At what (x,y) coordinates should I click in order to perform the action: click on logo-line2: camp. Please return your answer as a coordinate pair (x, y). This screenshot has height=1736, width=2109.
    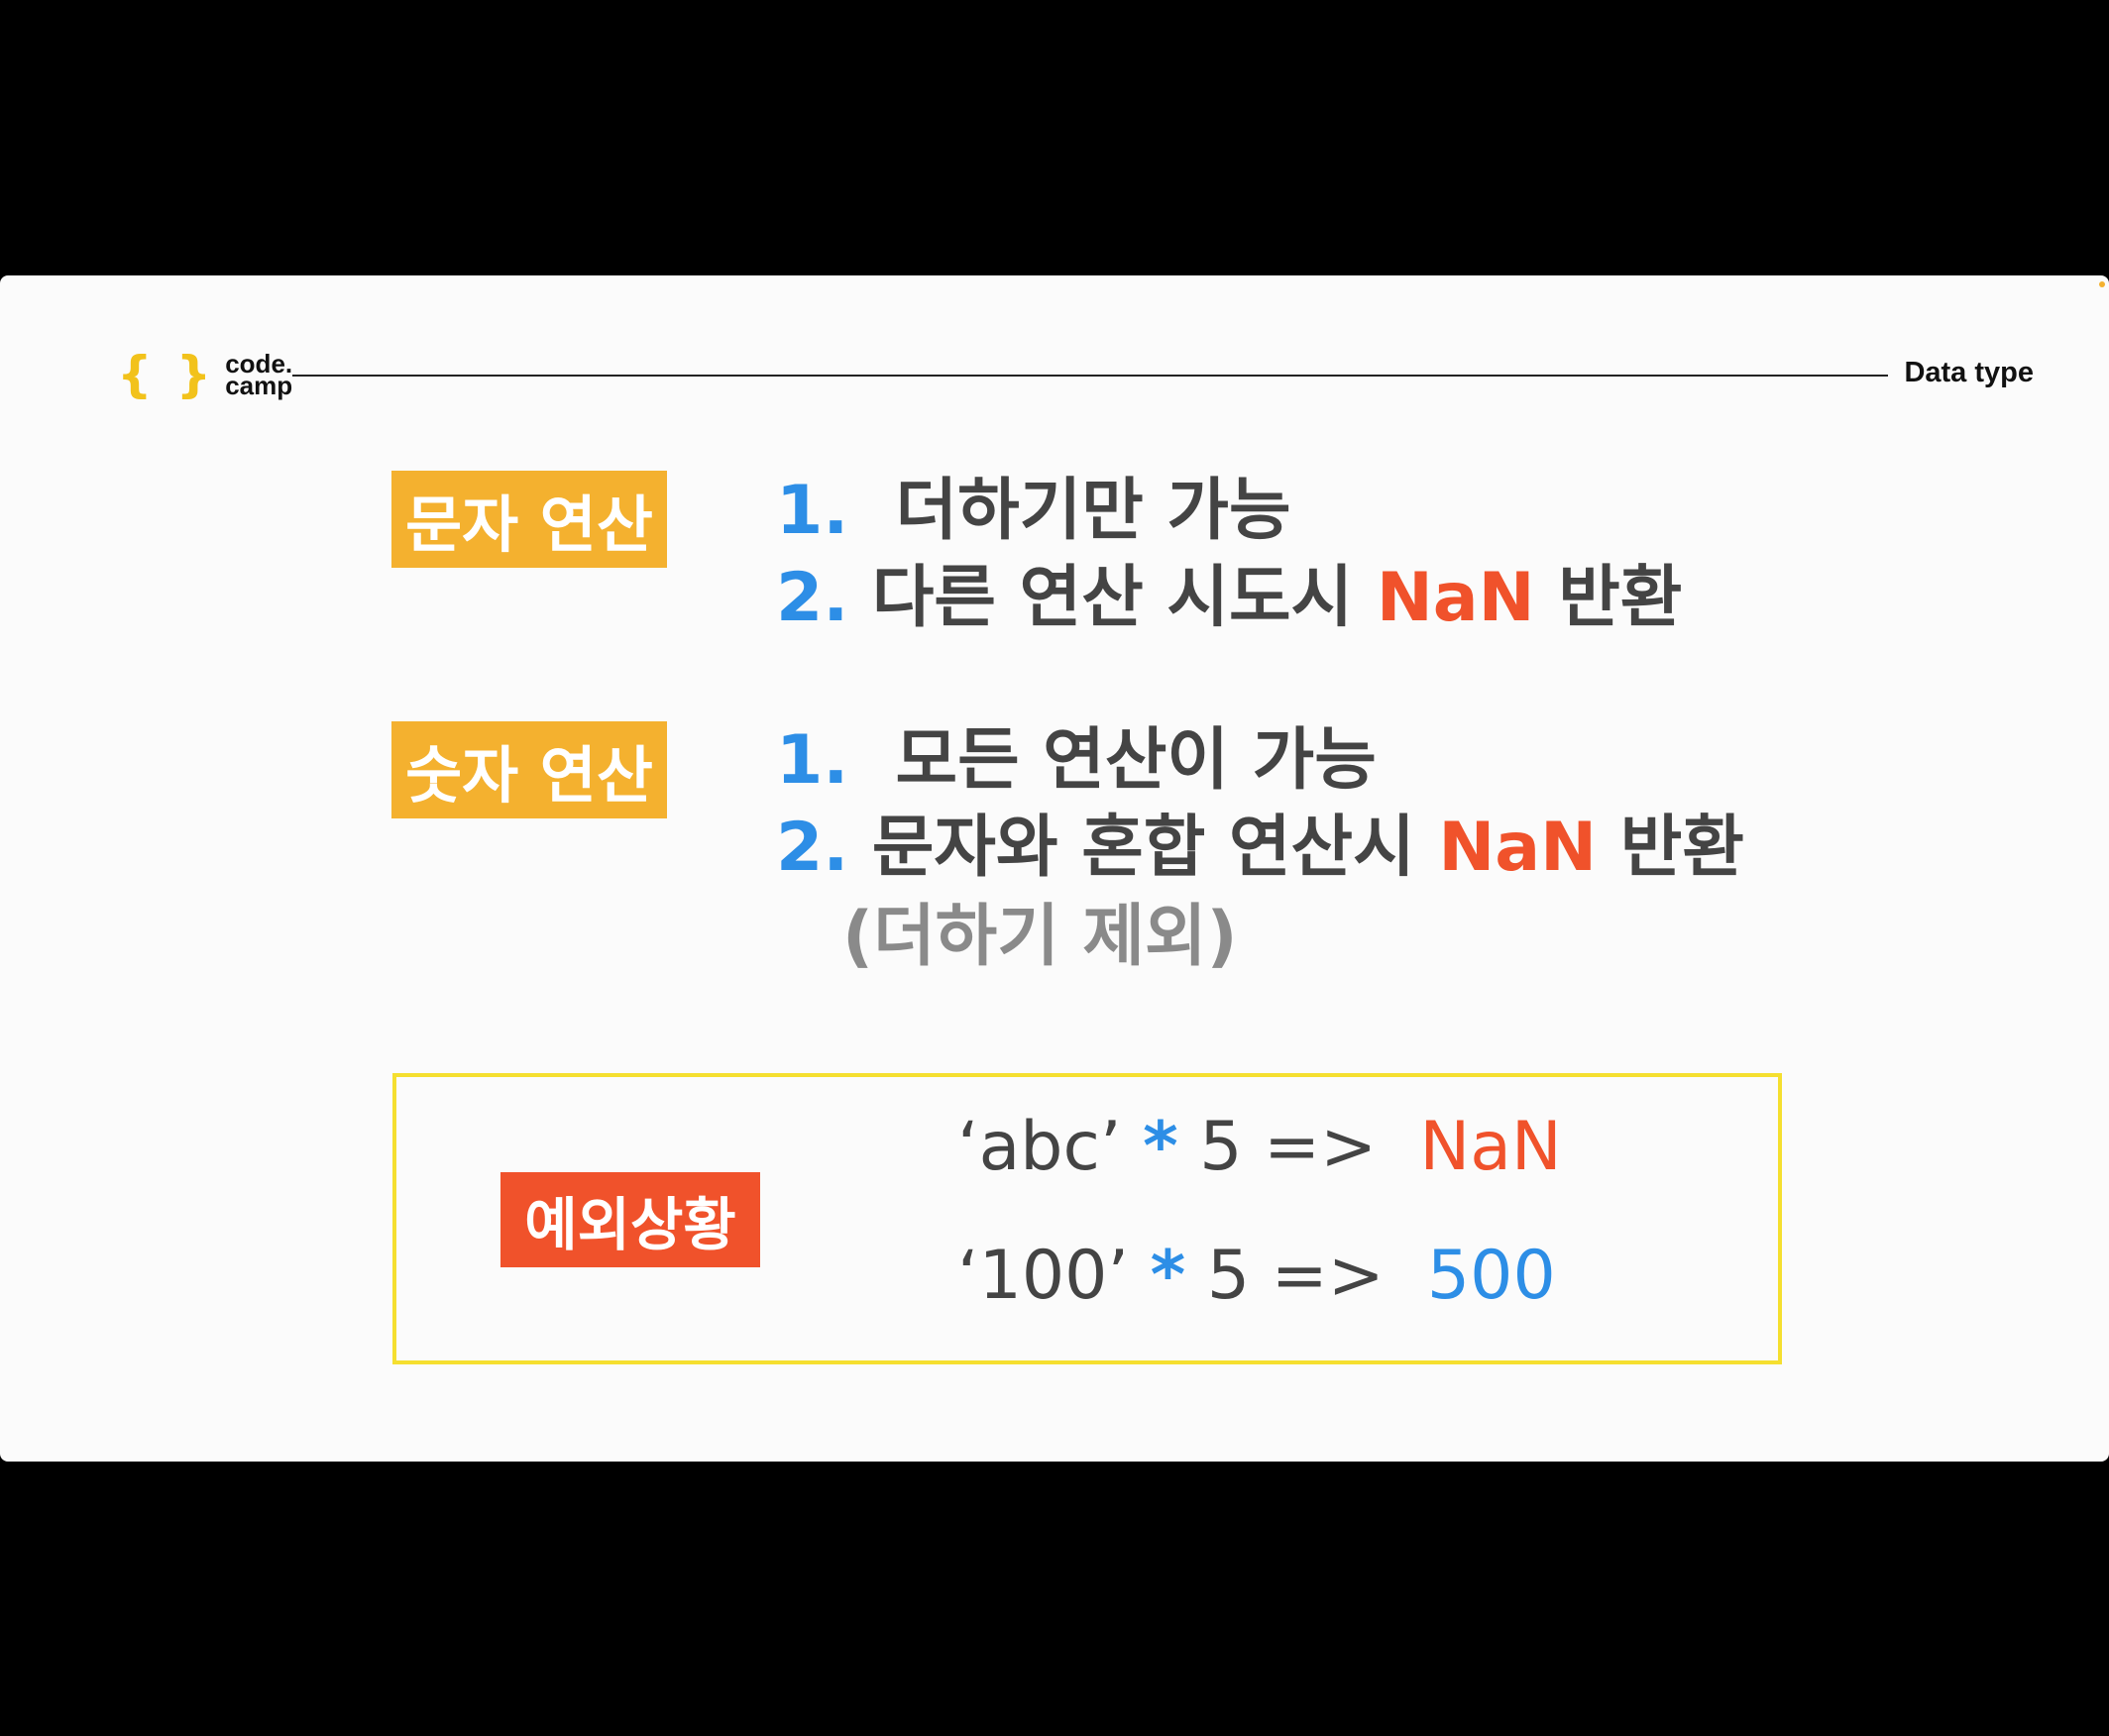
    Looking at the image, I should click on (259, 385).